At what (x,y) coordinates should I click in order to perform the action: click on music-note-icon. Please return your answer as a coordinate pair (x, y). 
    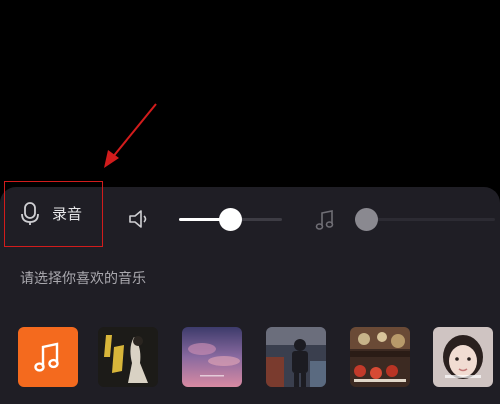
    Looking at the image, I should click on (324, 220).